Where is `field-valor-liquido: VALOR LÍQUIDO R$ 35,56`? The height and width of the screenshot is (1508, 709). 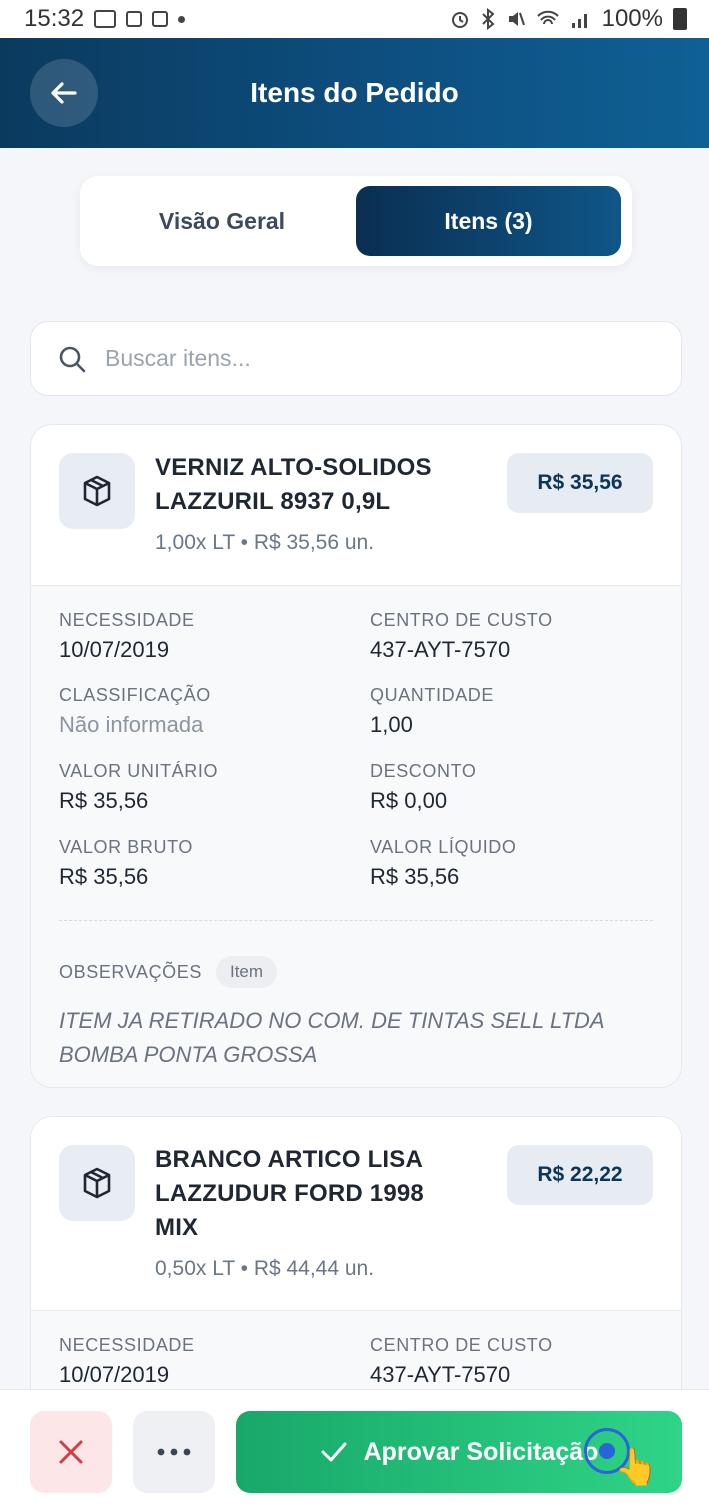 field-valor-liquido: VALOR LÍQUIDO R$ 35,56 is located at coordinates (443, 863).